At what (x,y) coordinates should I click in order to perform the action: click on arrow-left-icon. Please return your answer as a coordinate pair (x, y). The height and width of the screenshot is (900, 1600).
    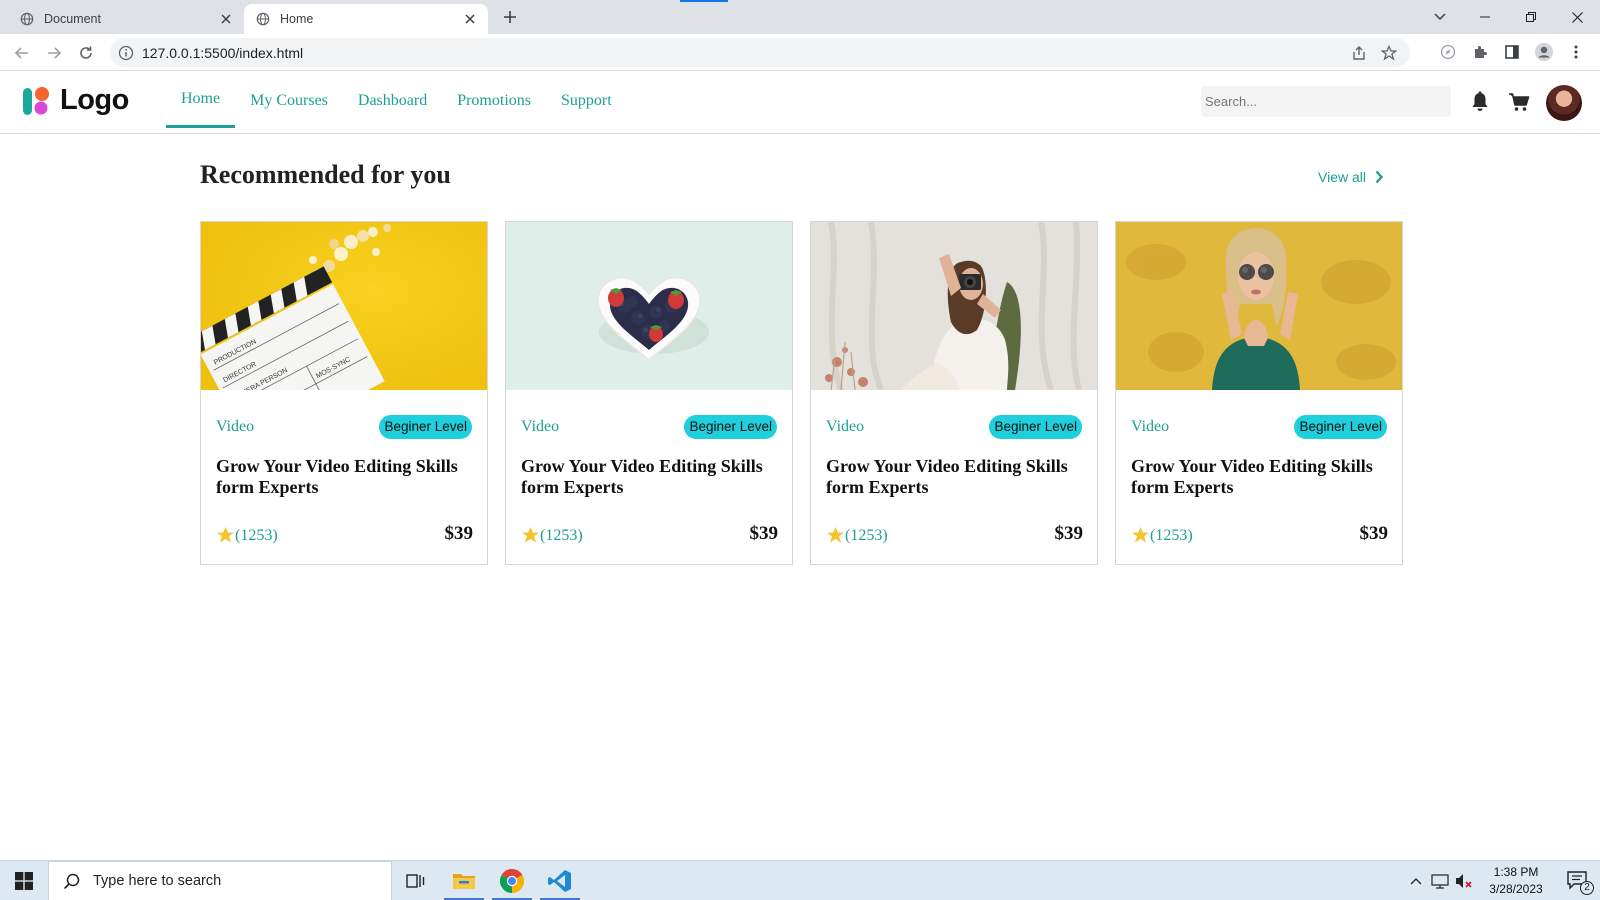
    Looking at the image, I should click on (21, 53).